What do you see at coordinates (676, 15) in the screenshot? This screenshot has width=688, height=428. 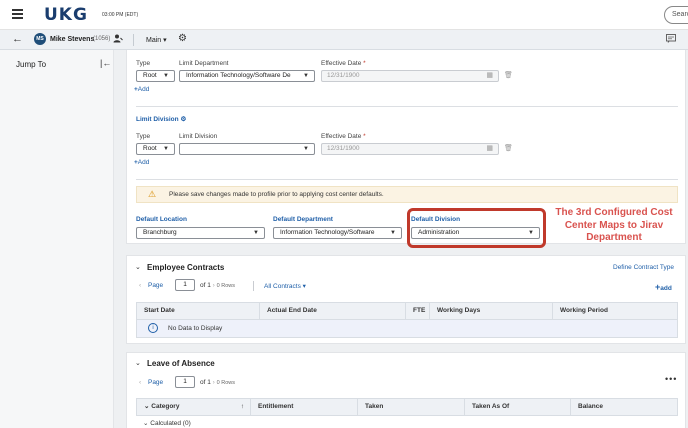 I see `search-input: Search` at bounding box center [676, 15].